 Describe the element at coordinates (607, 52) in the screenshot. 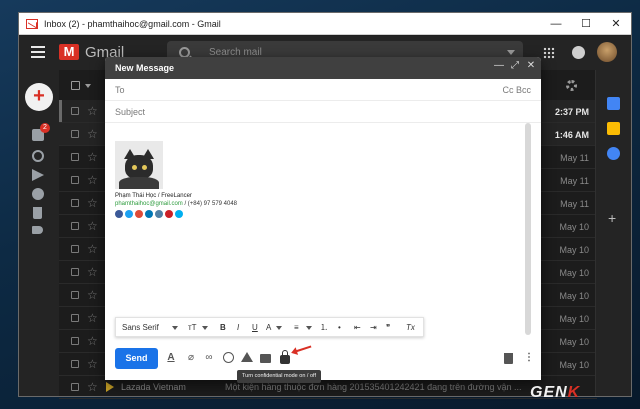

I see `avatar` at that location.